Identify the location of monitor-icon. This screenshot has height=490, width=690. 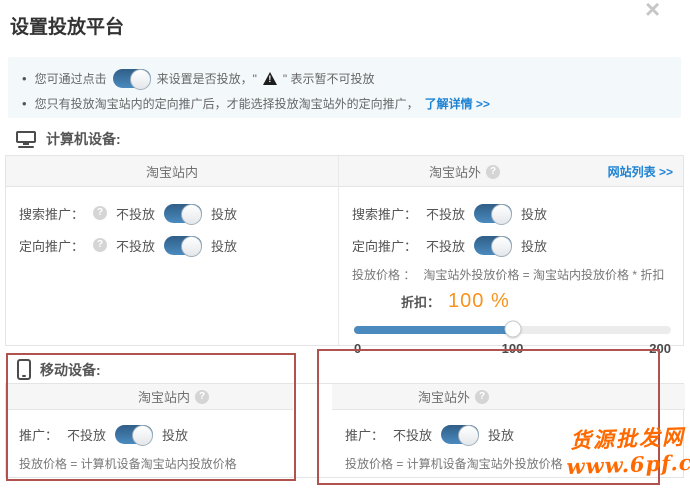
(26, 139).